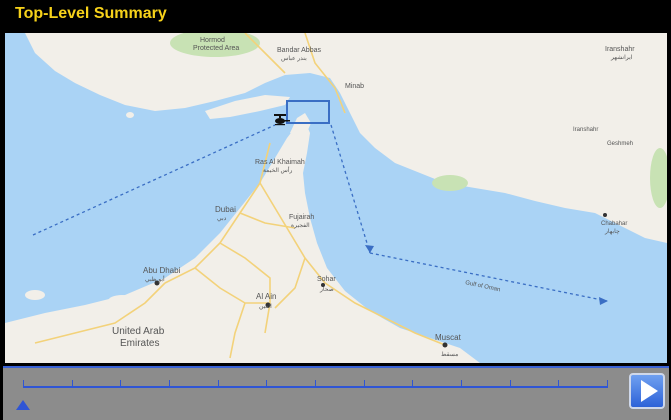 This screenshot has width=671, height=420. What do you see at coordinates (326, 279) in the screenshot?
I see `label-sohar: Sohar` at bounding box center [326, 279].